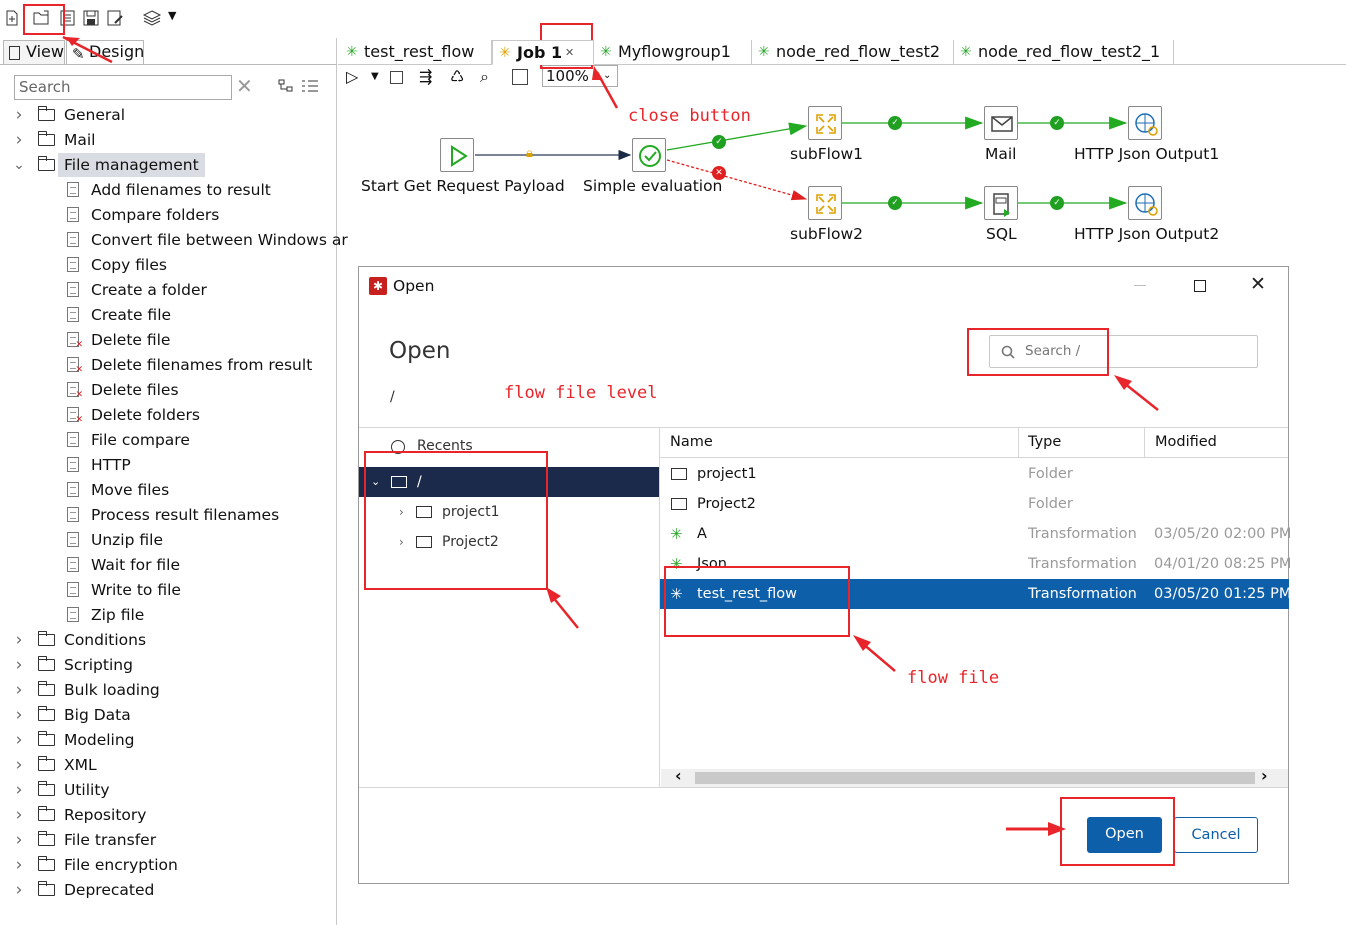 The height and width of the screenshot is (925, 1346). What do you see at coordinates (826, 154) in the screenshot?
I see `node-subflow1-label: subFlow1` at bounding box center [826, 154].